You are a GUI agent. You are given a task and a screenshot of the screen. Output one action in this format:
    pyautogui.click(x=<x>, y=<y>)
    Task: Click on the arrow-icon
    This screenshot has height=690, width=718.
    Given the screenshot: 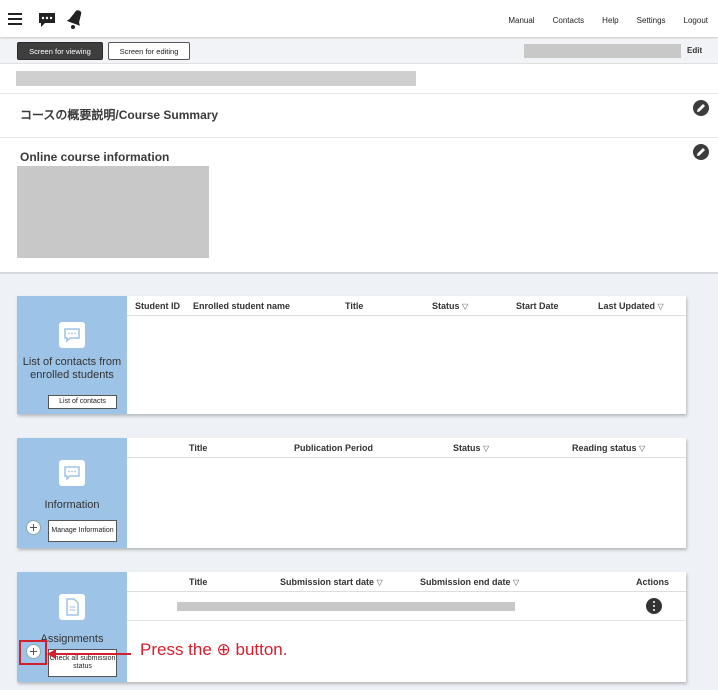 What is the action you would take?
    pyautogui.click(x=89, y=654)
    